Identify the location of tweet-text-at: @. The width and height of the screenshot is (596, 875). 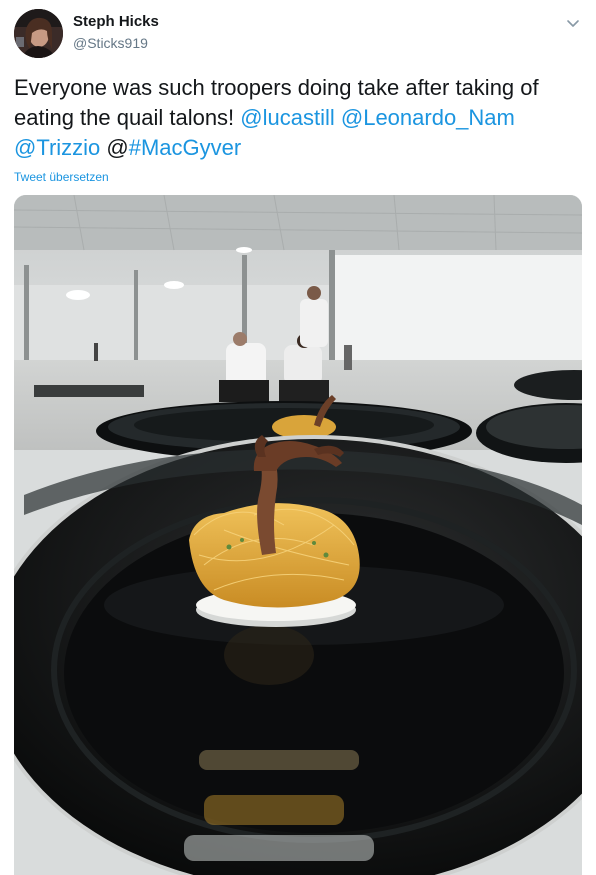
(114, 147).